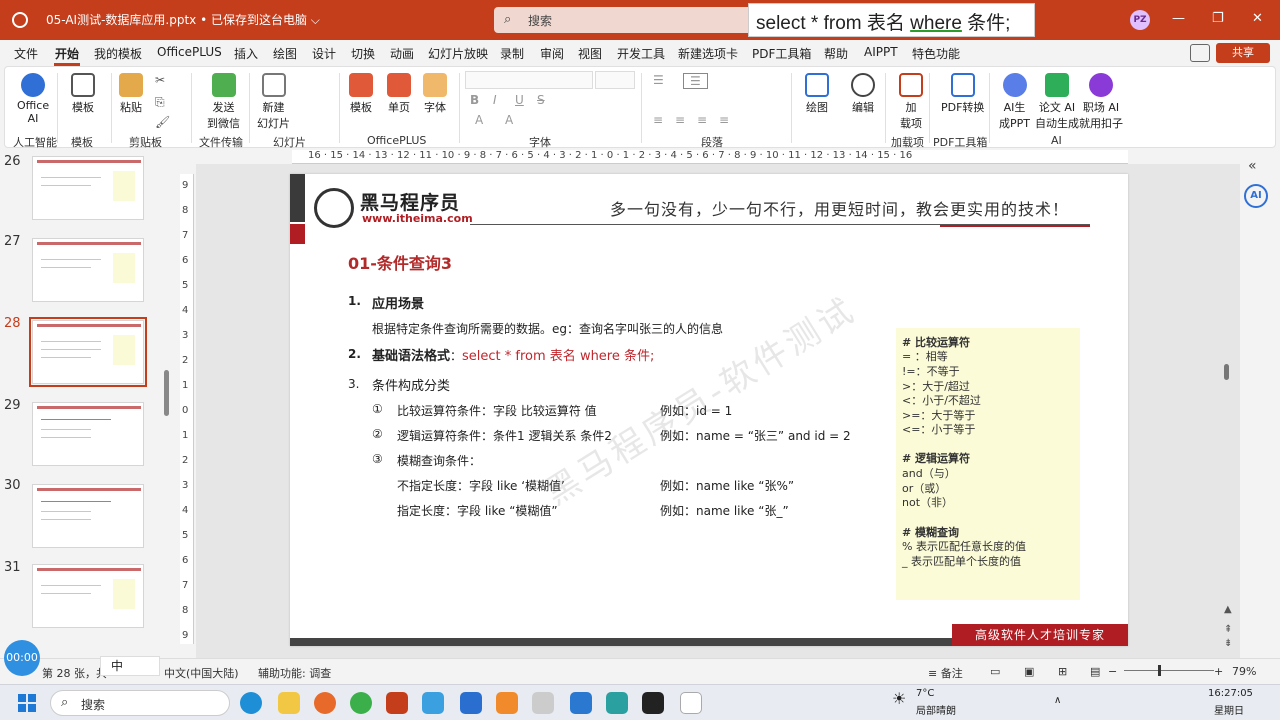  I want to click on addins-button: 加 载项, so click(911, 102).